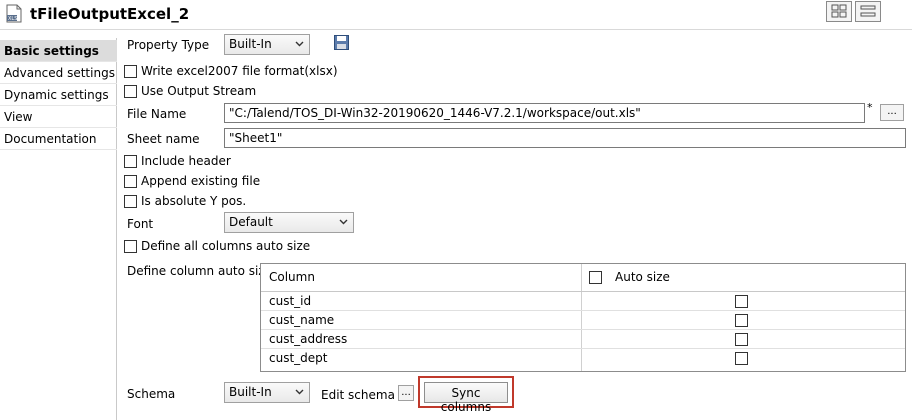 The image size is (912, 420). Describe the element at coordinates (130, 246) in the screenshot. I see `define-all-auto-size-checkbox` at that location.